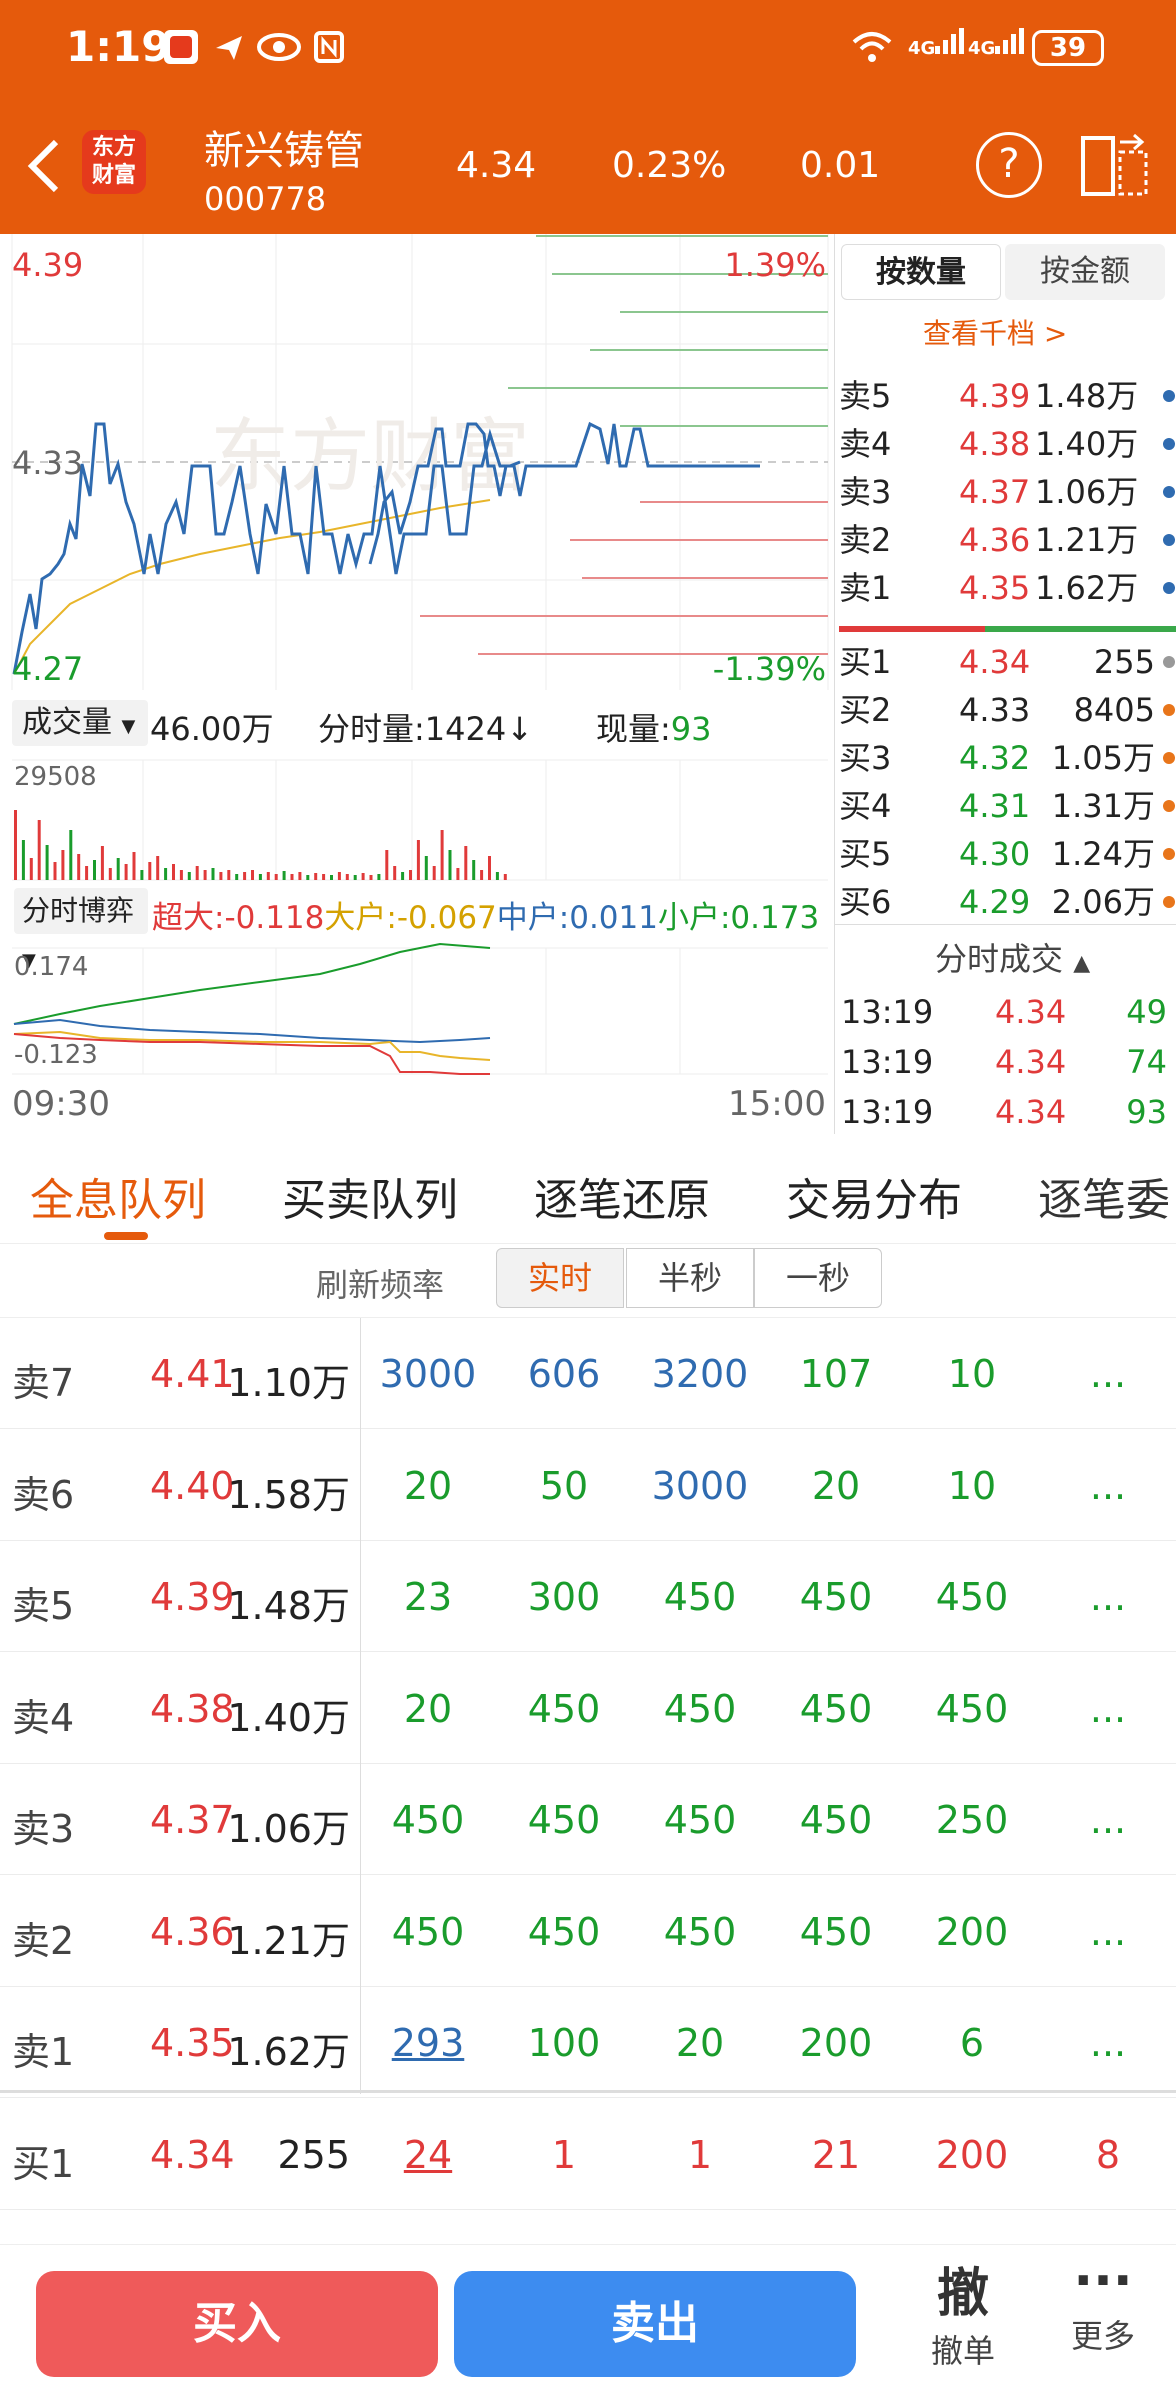 The height and width of the screenshot is (2400, 1176). What do you see at coordinates (777, 1104) in the screenshot?
I see `time-end-label: 15:00` at bounding box center [777, 1104].